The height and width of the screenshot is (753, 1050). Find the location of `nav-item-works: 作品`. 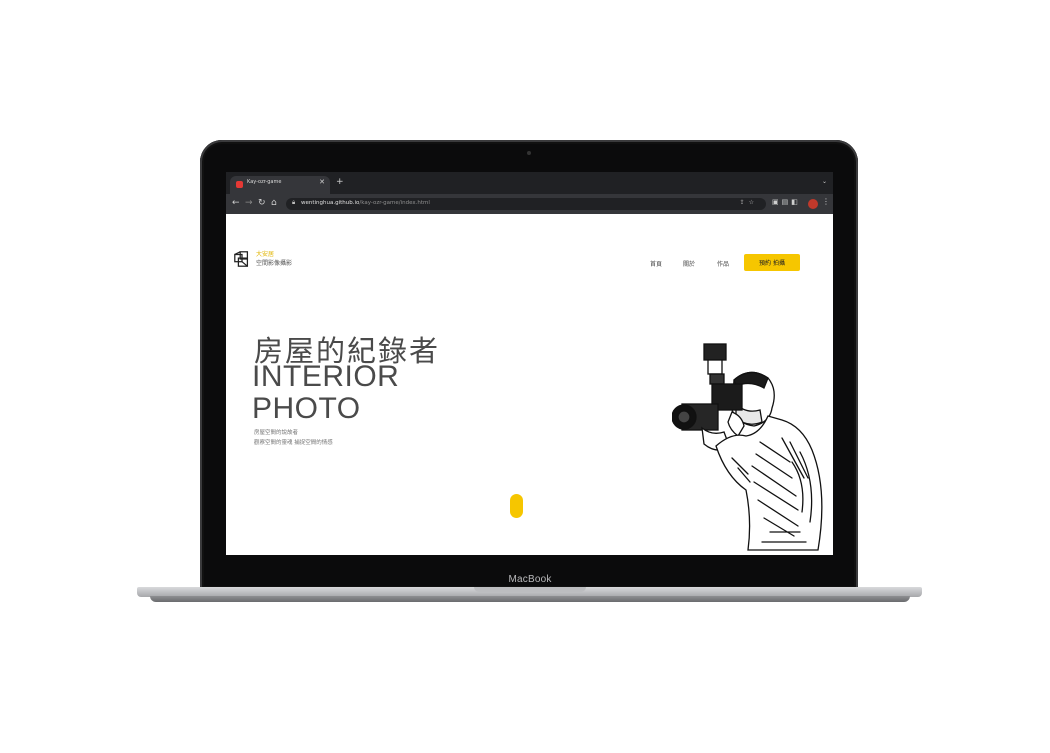

nav-item-works: 作品 is located at coordinates (723, 263).